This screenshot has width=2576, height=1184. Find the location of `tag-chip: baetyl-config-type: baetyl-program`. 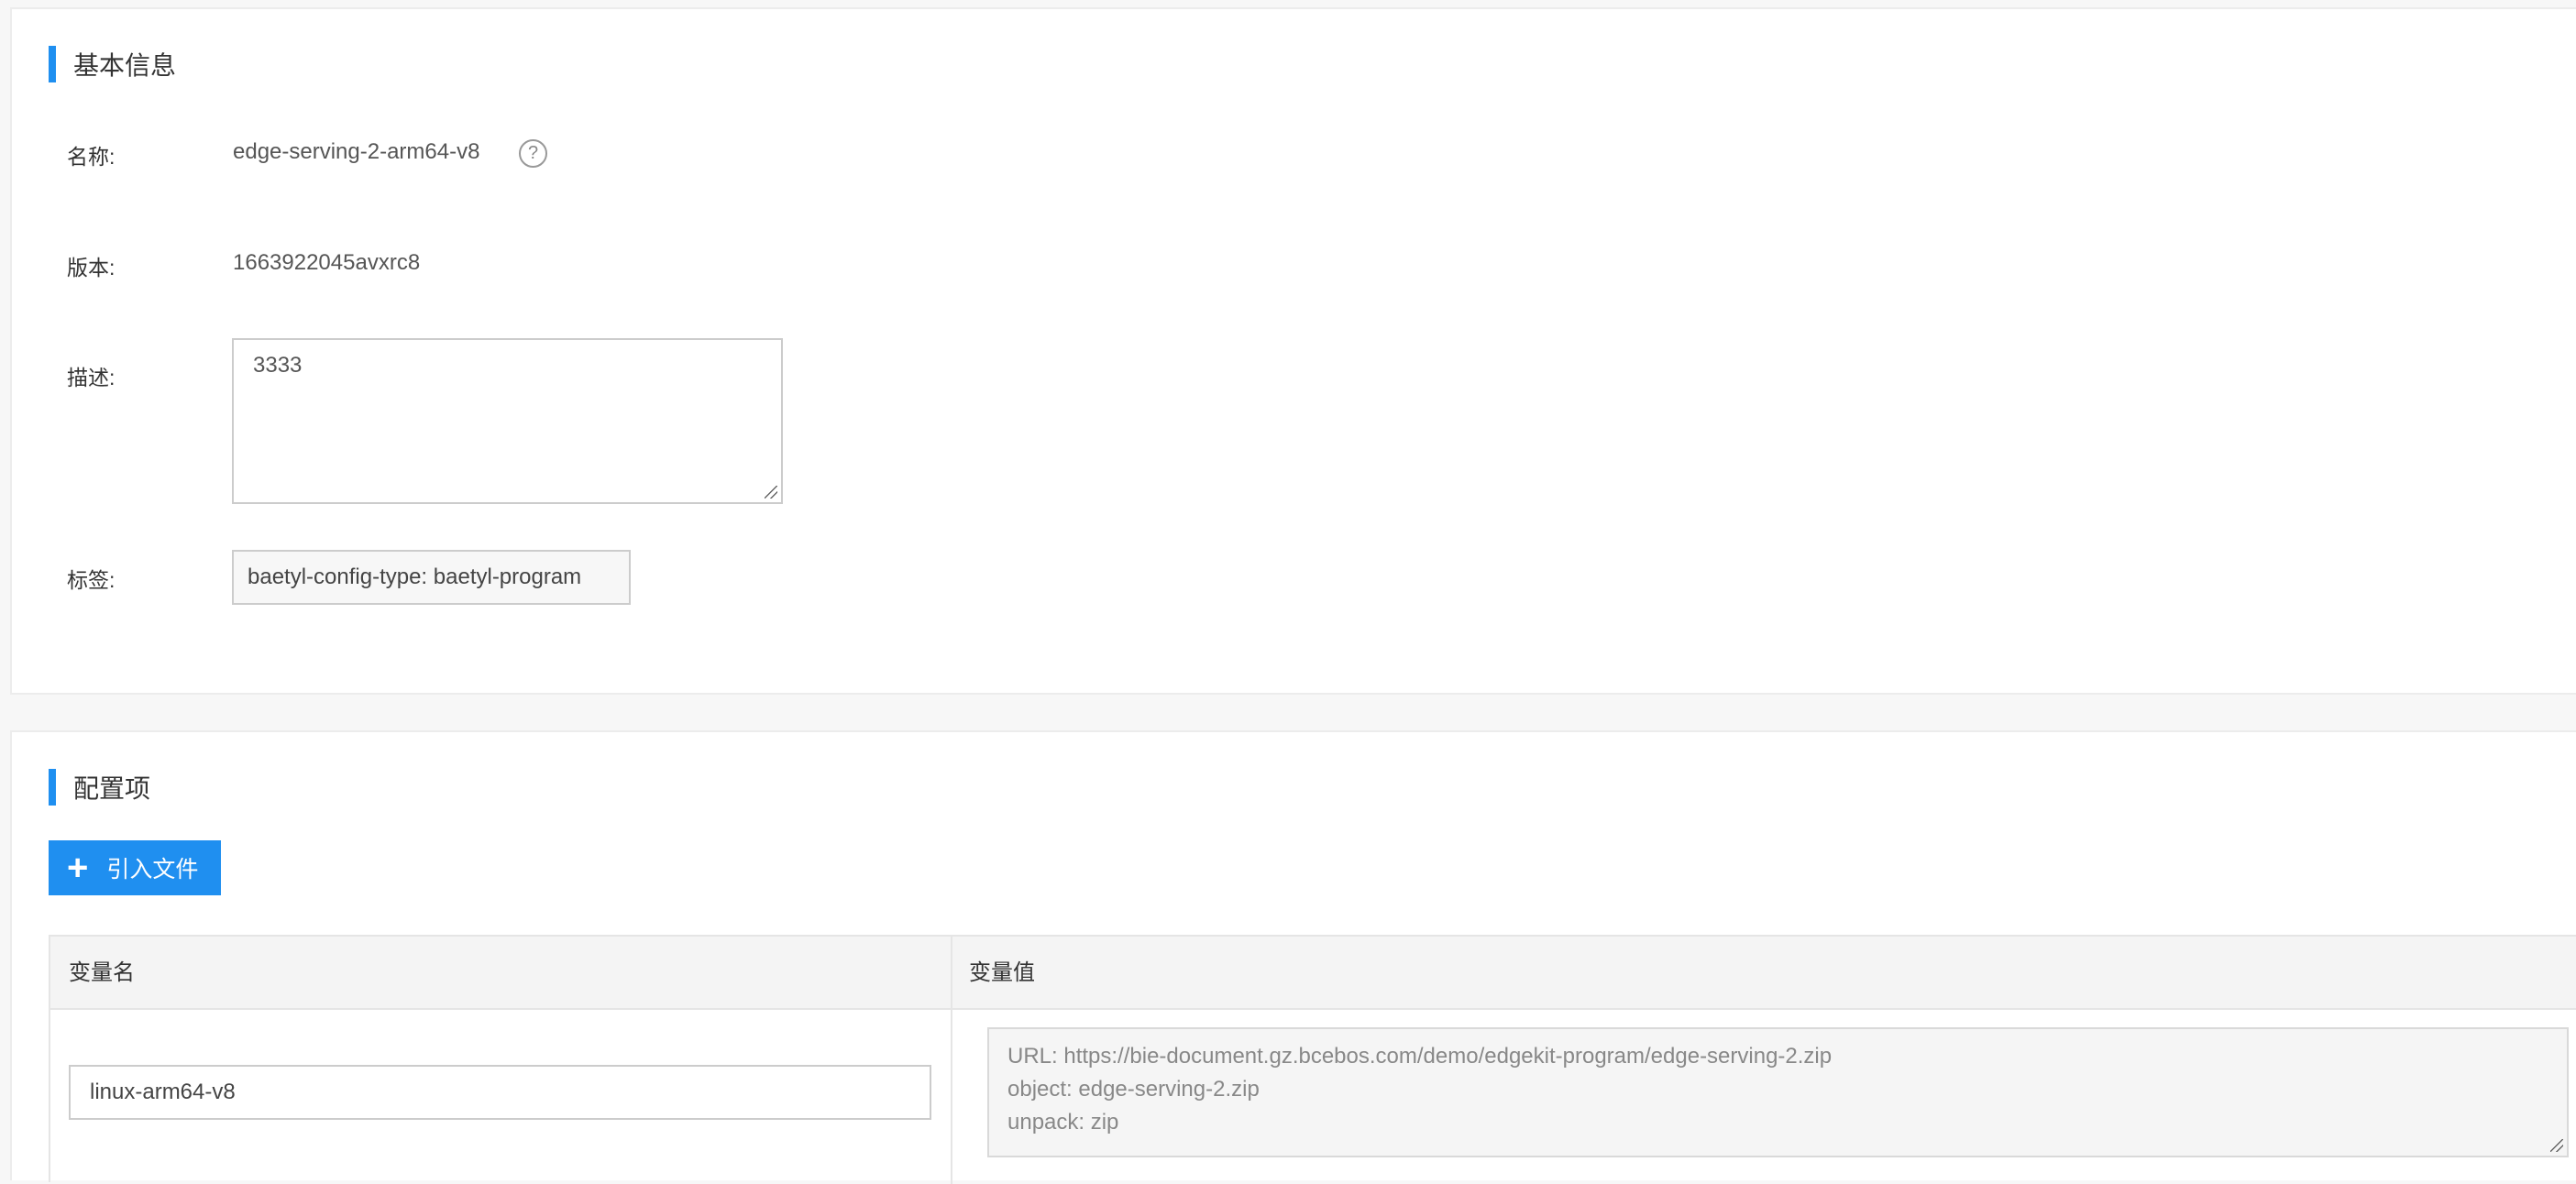

tag-chip: baetyl-config-type: baetyl-program is located at coordinates (431, 577).